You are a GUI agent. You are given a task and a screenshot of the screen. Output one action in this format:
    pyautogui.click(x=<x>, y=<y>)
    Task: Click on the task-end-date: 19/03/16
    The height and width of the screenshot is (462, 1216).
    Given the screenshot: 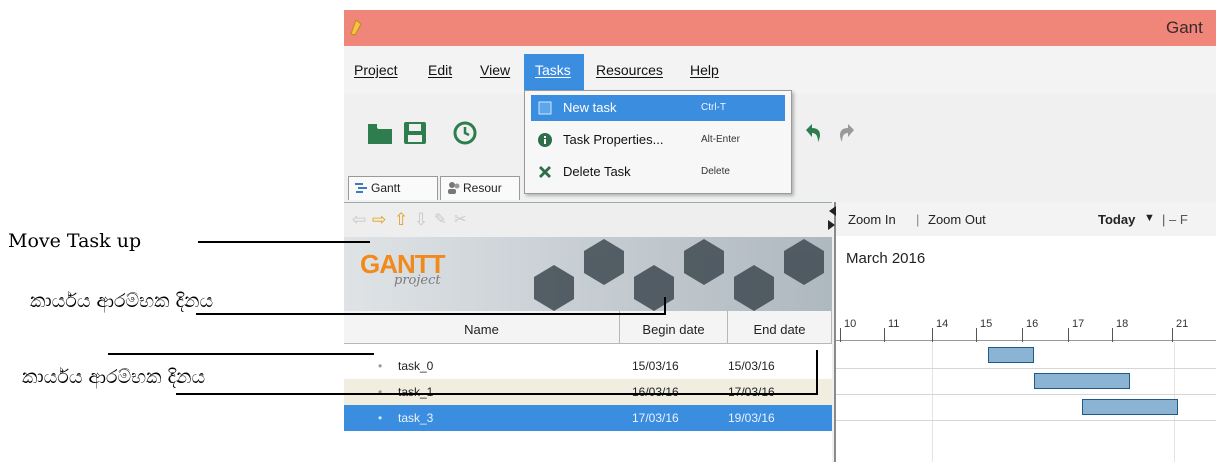 What is the action you would take?
    pyautogui.click(x=751, y=418)
    